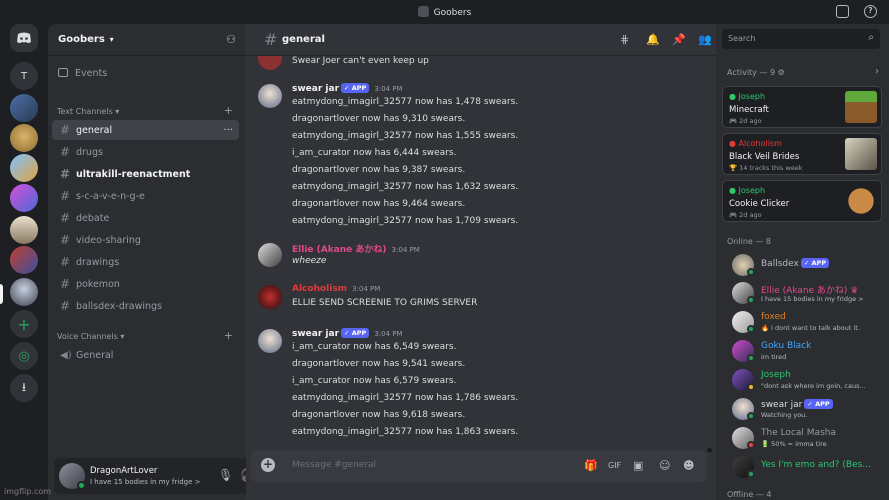 The image size is (889, 500). Describe the element at coordinates (24, 356) in the screenshot. I see `discover-icon: ◎` at that location.